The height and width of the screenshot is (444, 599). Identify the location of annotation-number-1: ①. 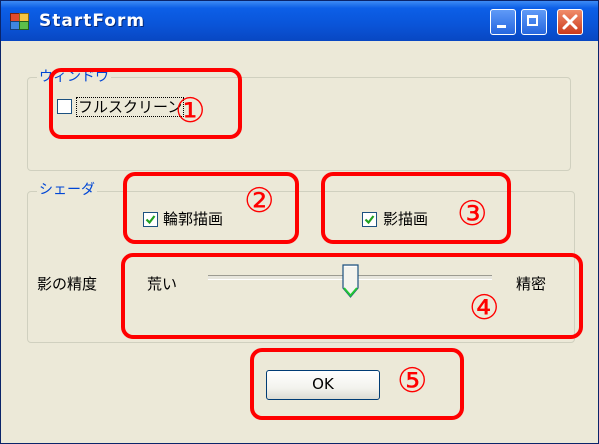
(190, 111).